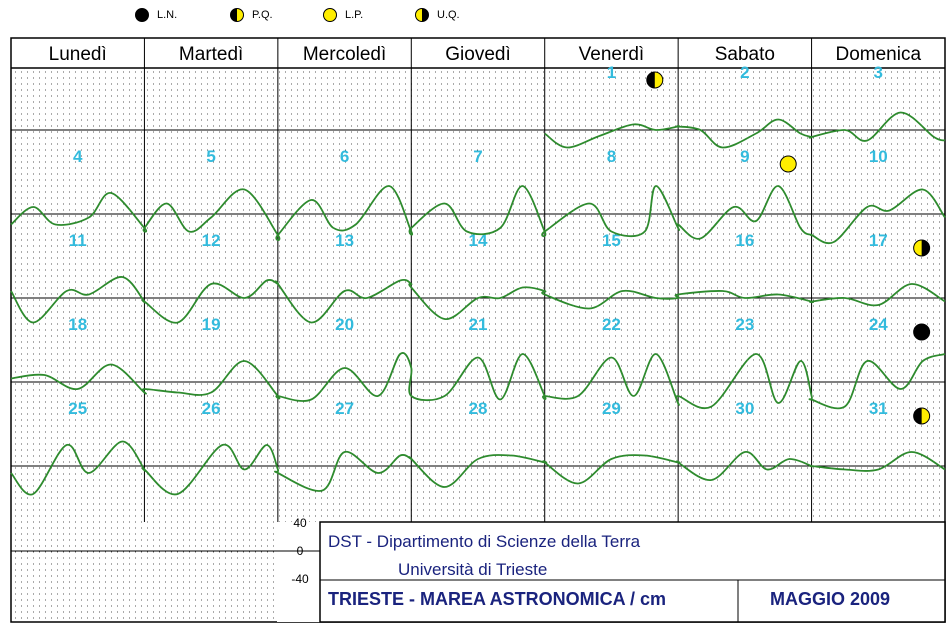 The height and width of the screenshot is (629, 950). What do you see at coordinates (77, 408) in the screenshot?
I see `date-label: 25` at bounding box center [77, 408].